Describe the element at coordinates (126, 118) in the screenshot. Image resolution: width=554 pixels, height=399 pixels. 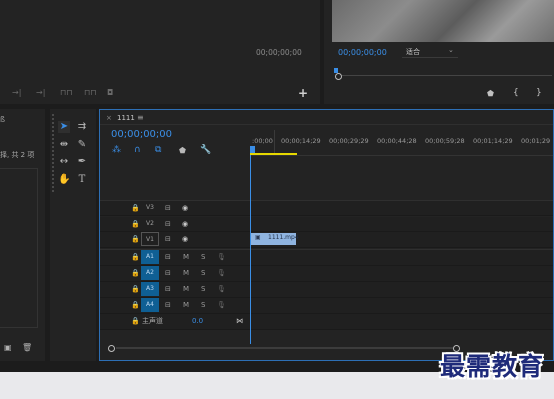
I see `sequence-tab: 1111` at that location.